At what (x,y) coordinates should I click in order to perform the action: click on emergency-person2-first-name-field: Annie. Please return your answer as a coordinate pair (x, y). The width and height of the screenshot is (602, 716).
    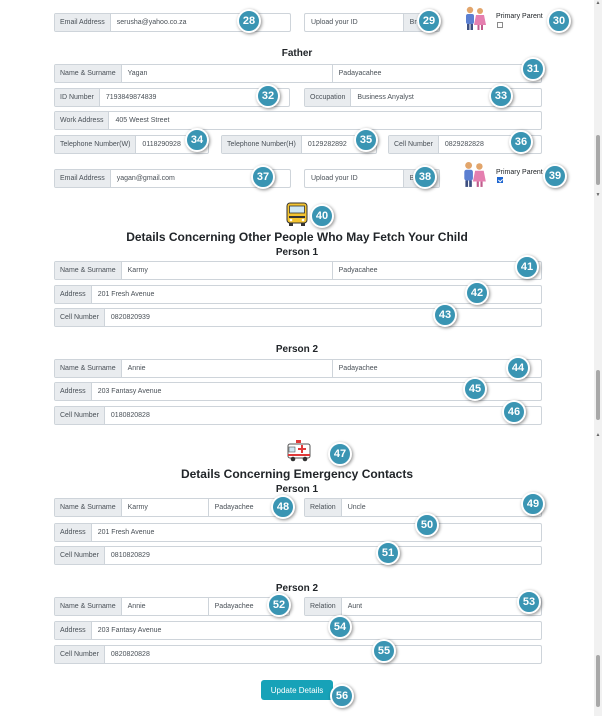
    Looking at the image, I should click on (165, 606).